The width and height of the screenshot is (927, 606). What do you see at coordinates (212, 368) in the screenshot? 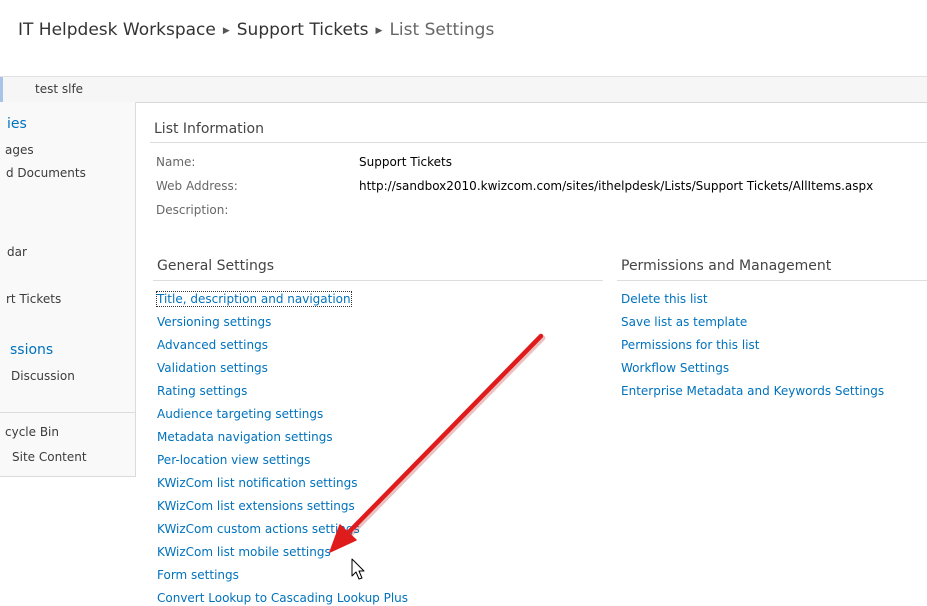
I see `link-validation-settings: Validation settings` at bounding box center [212, 368].